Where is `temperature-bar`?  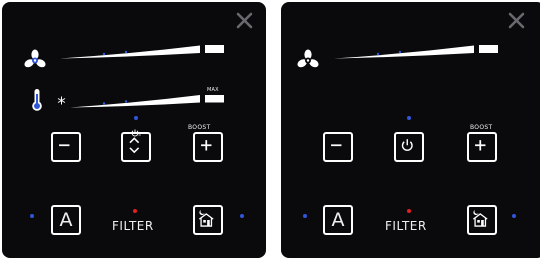
temperature-bar is located at coordinates (147, 100).